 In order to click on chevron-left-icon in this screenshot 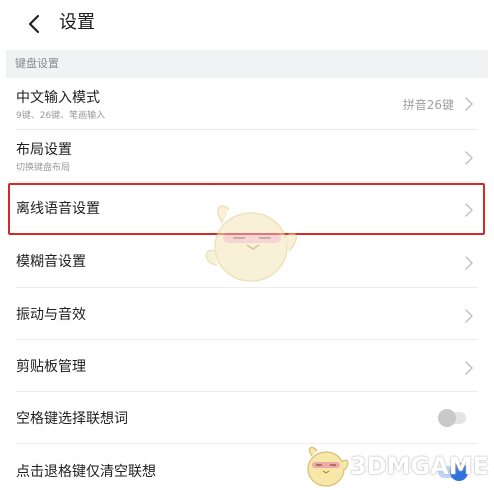, I will do `click(34, 24)`.